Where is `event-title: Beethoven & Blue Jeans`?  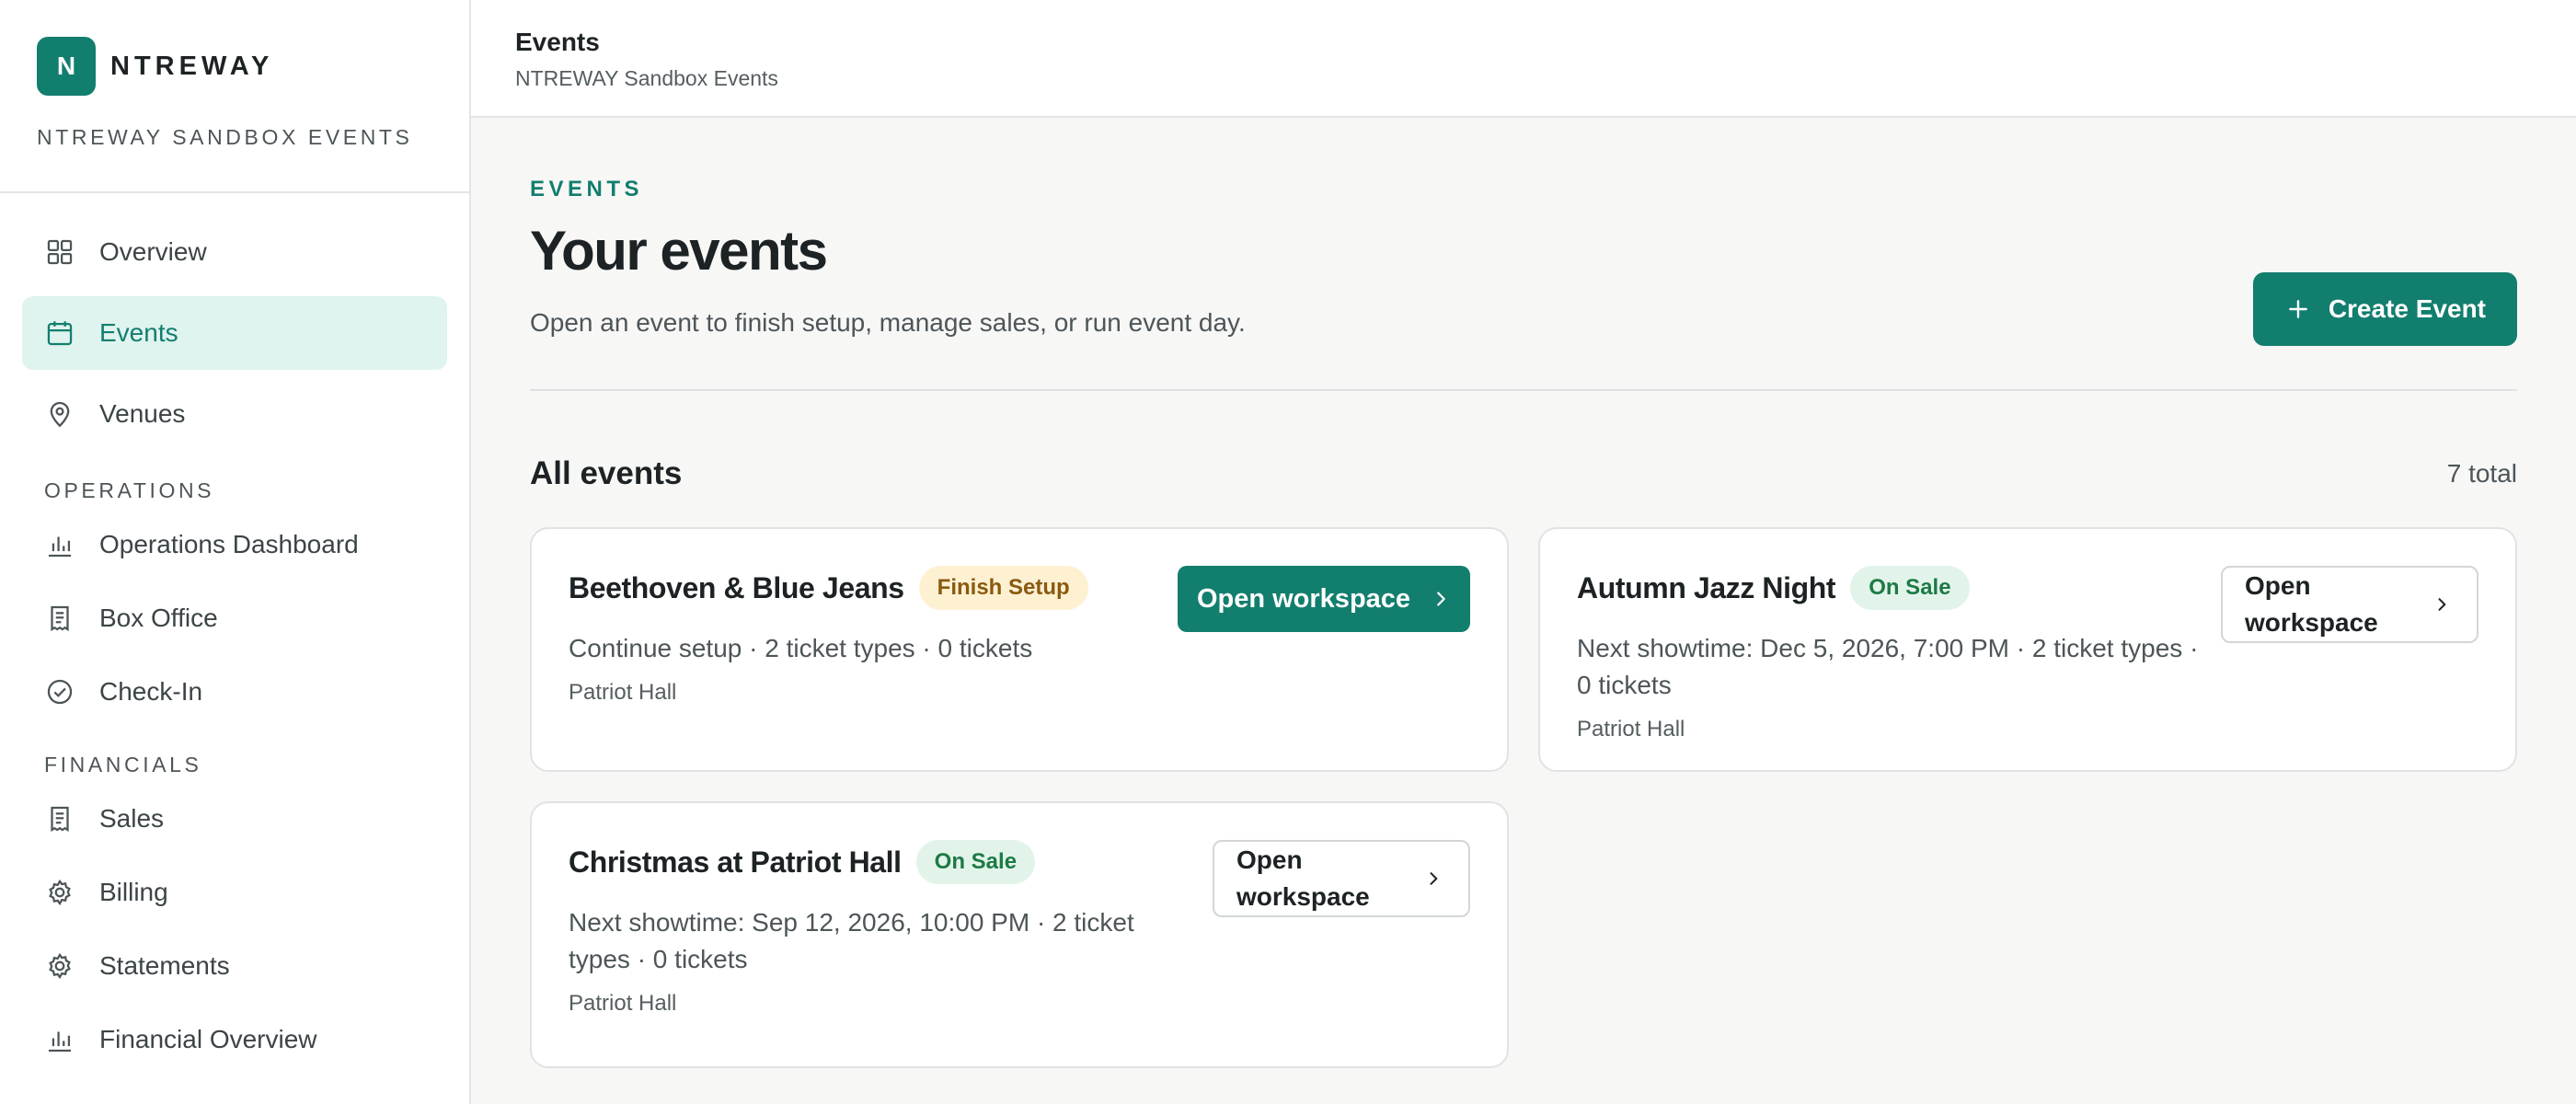 event-title: Beethoven & Blue Jeans is located at coordinates (736, 587).